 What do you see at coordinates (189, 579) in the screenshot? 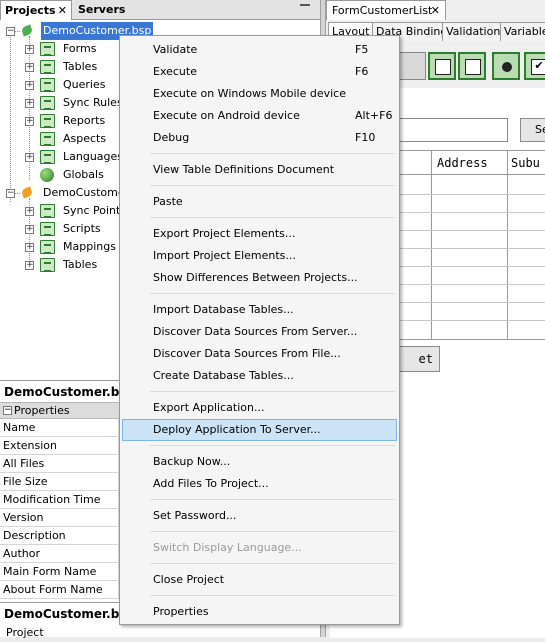
I see `menu-item-label: Close Project` at bounding box center [189, 579].